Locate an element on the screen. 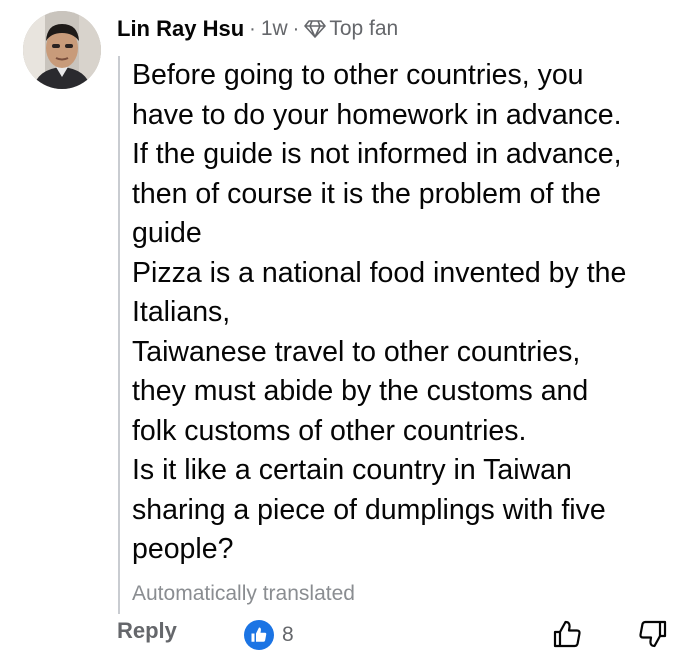 Image resolution: width=700 pixels, height=669 pixels. thumbs-down-icon is located at coordinates (653, 634).